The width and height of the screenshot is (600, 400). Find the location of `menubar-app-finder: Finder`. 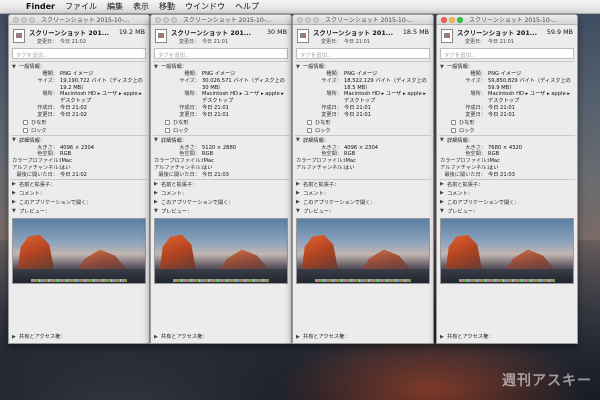

menubar-app-finder: Finder is located at coordinates (40, 6).